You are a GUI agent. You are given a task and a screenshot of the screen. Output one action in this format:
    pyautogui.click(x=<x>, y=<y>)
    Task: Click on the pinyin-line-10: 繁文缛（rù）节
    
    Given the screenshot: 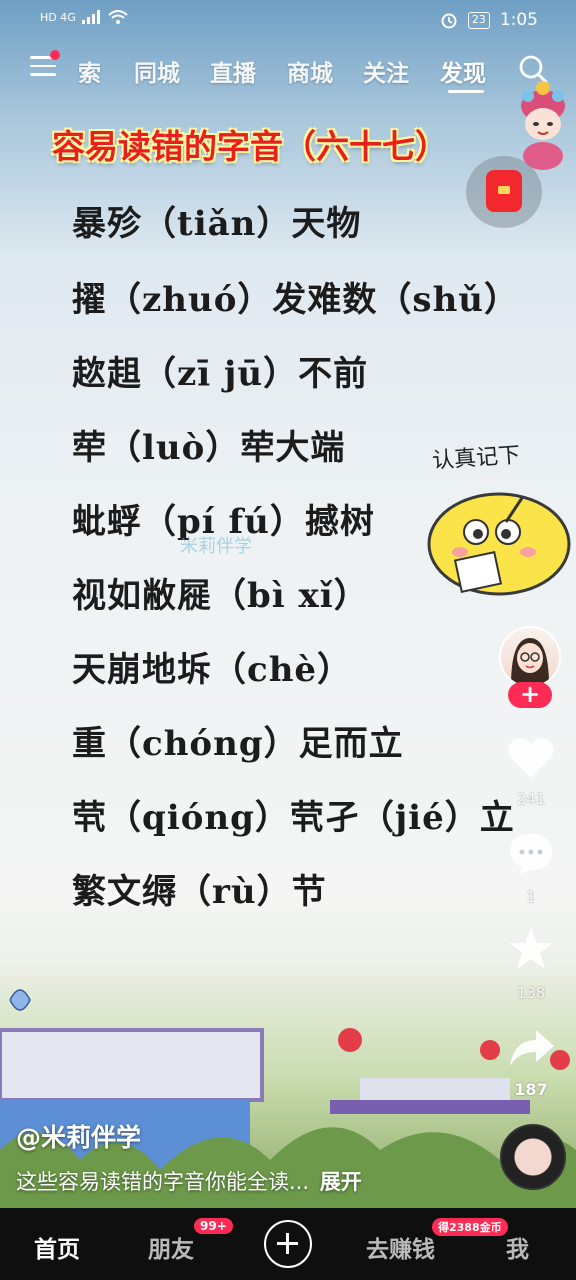 What is the action you would take?
    pyautogui.click(x=199, y=892)
    